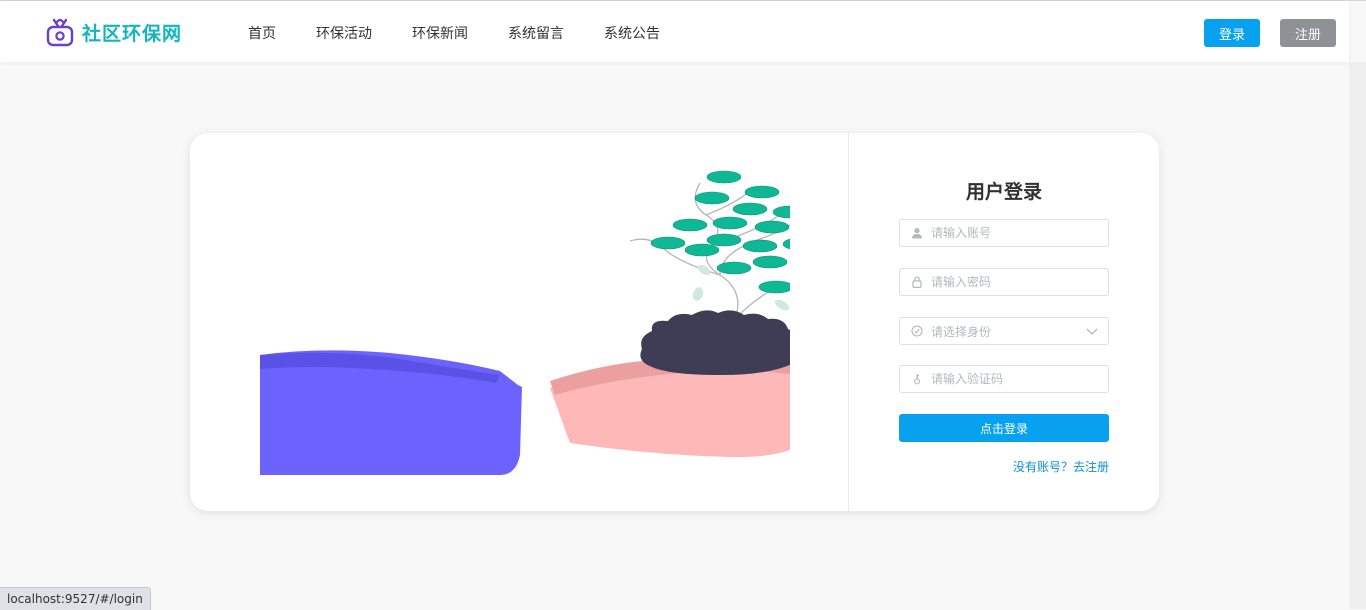 This screenshot has width=1366, height=610. Describe the element at coordinates (75, 598) in the screenshot. I see `browser-status-url: localhost:9527/#/login` at that location.